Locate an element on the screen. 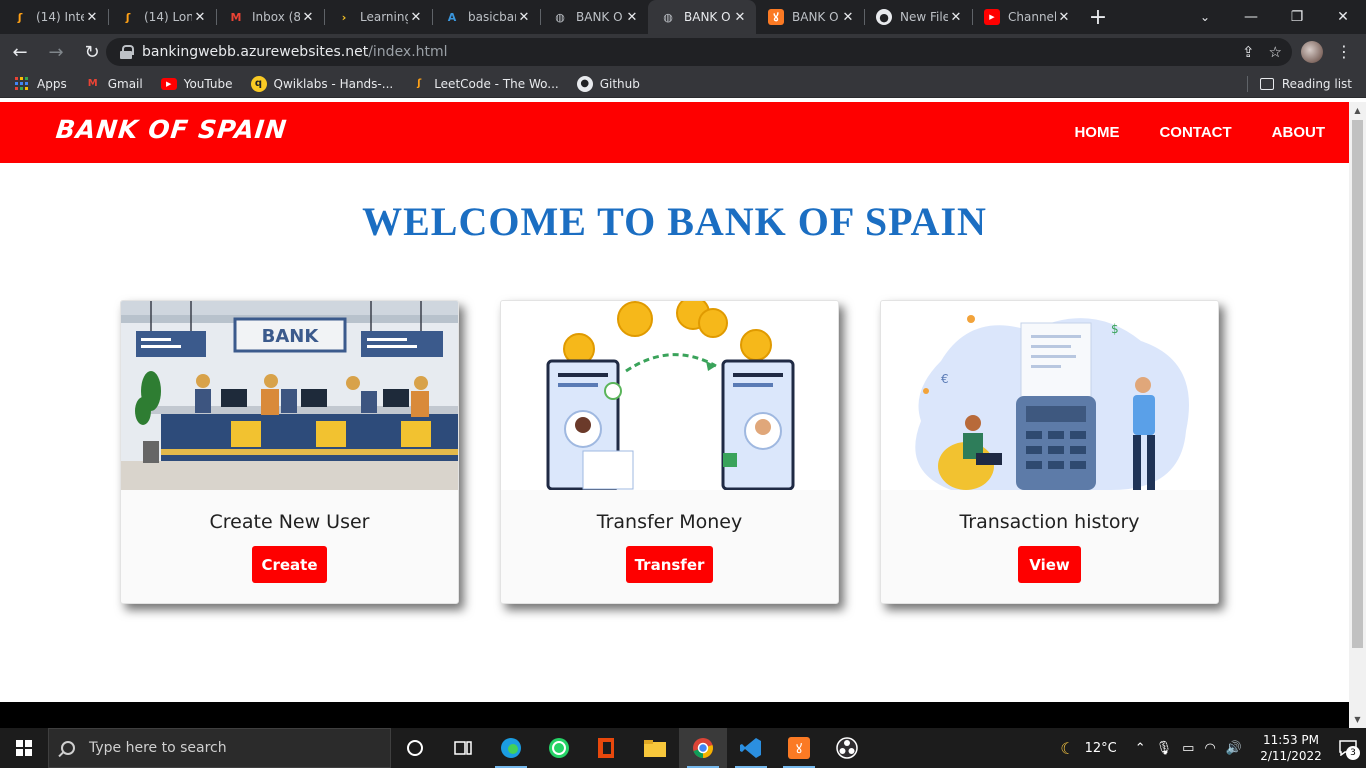  reading-list: Reading list is located at coordinates (1299, 84).